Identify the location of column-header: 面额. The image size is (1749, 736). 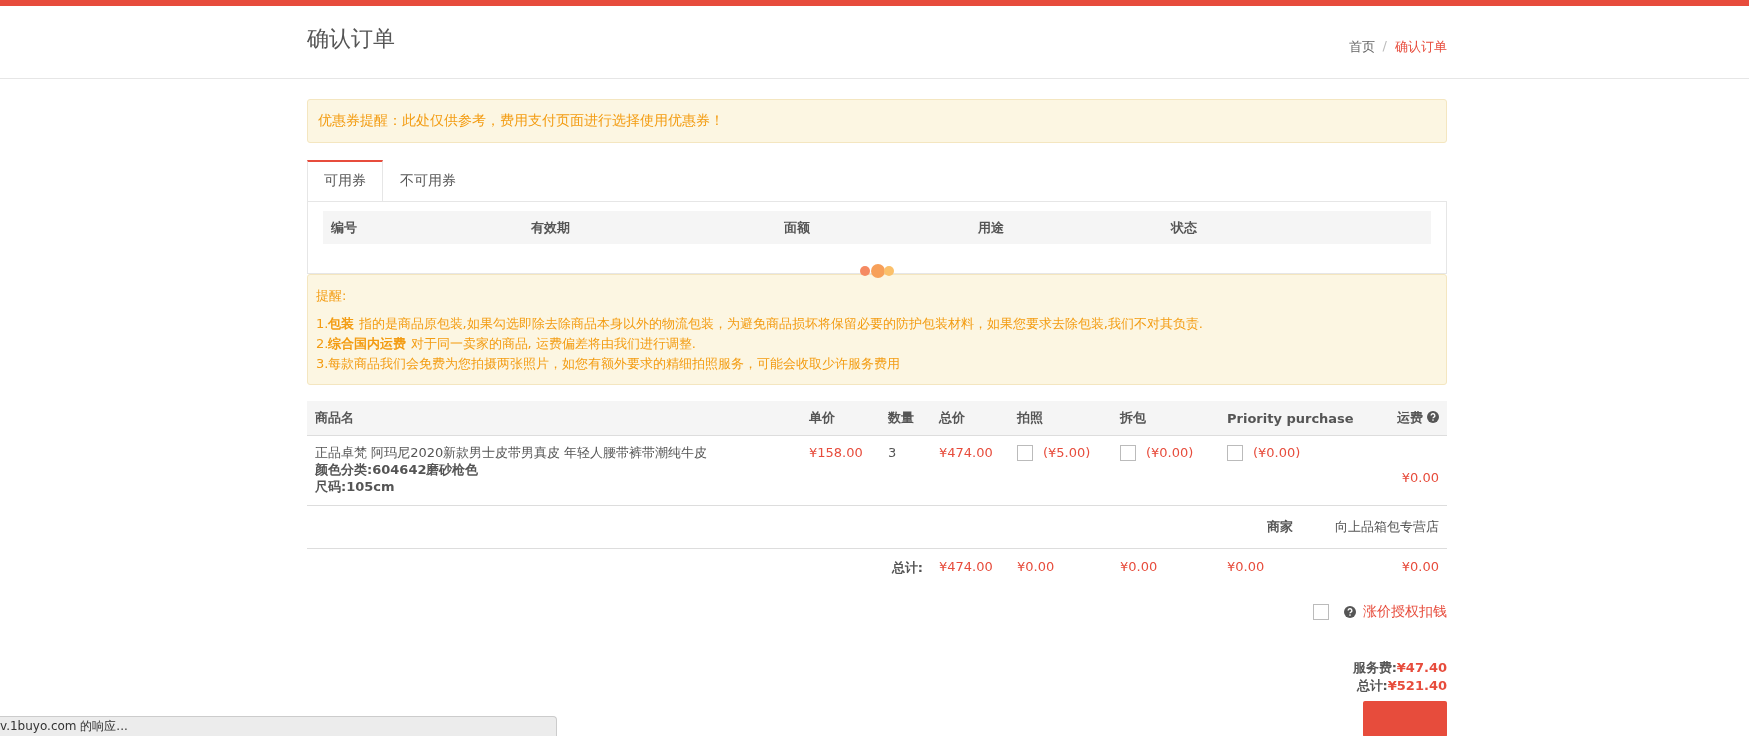
(797, 227).